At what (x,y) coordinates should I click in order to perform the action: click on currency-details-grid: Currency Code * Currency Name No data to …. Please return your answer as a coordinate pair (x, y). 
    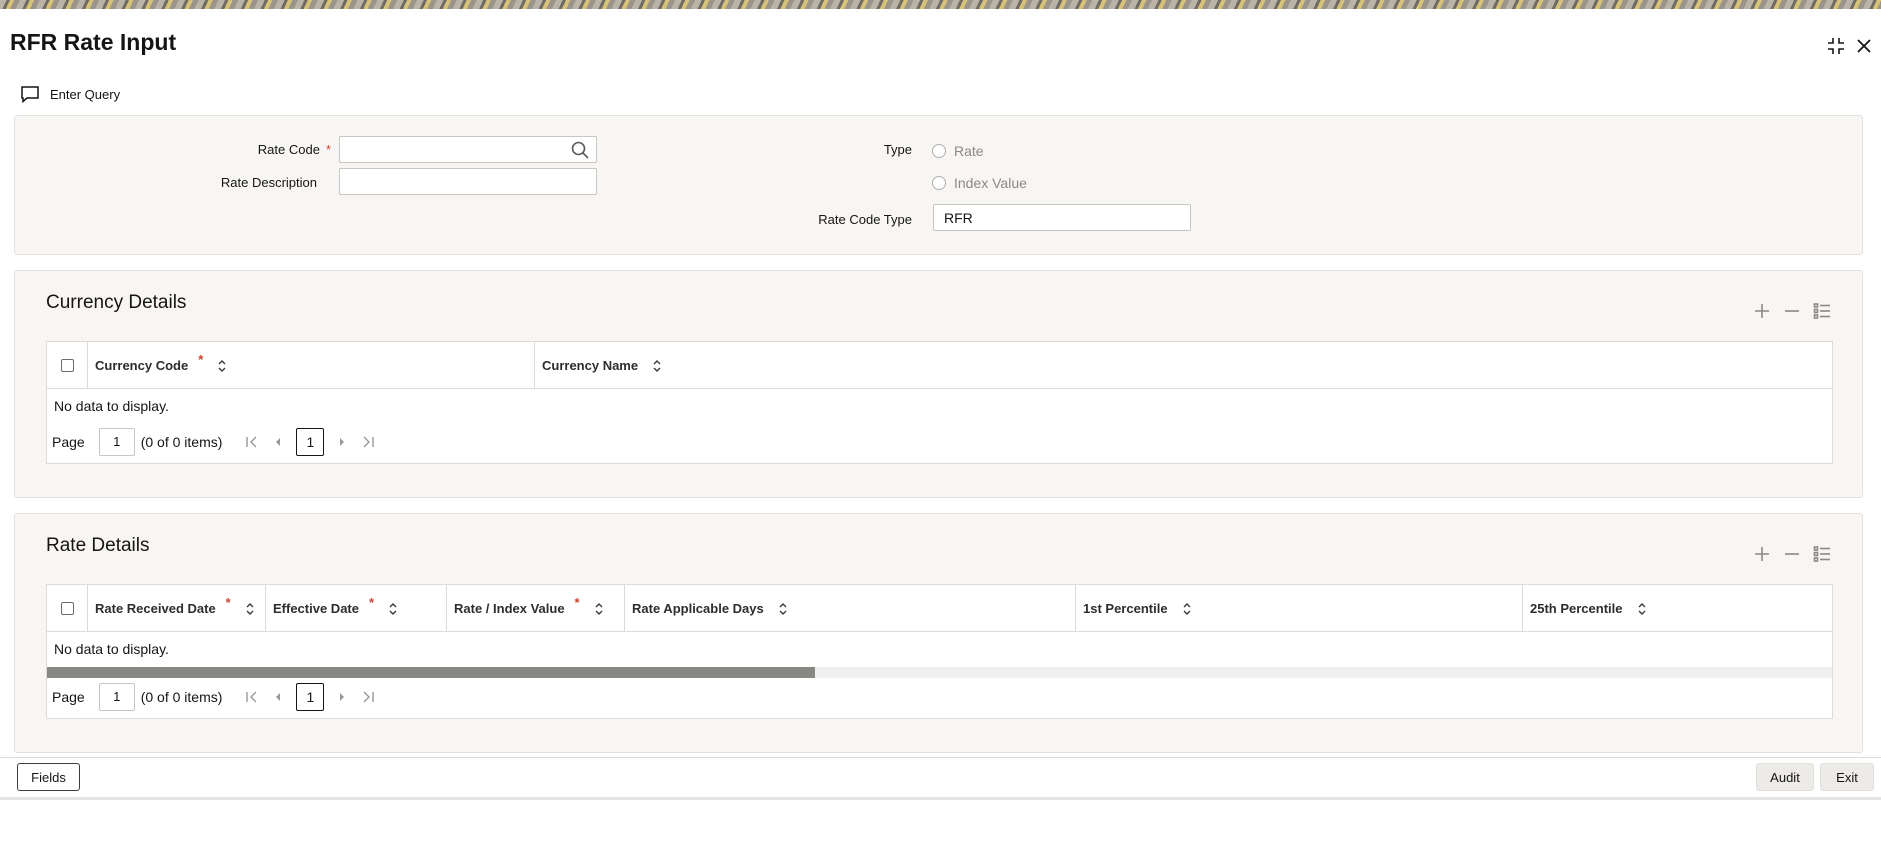
    Looking at the image, I should click on (939, 402).